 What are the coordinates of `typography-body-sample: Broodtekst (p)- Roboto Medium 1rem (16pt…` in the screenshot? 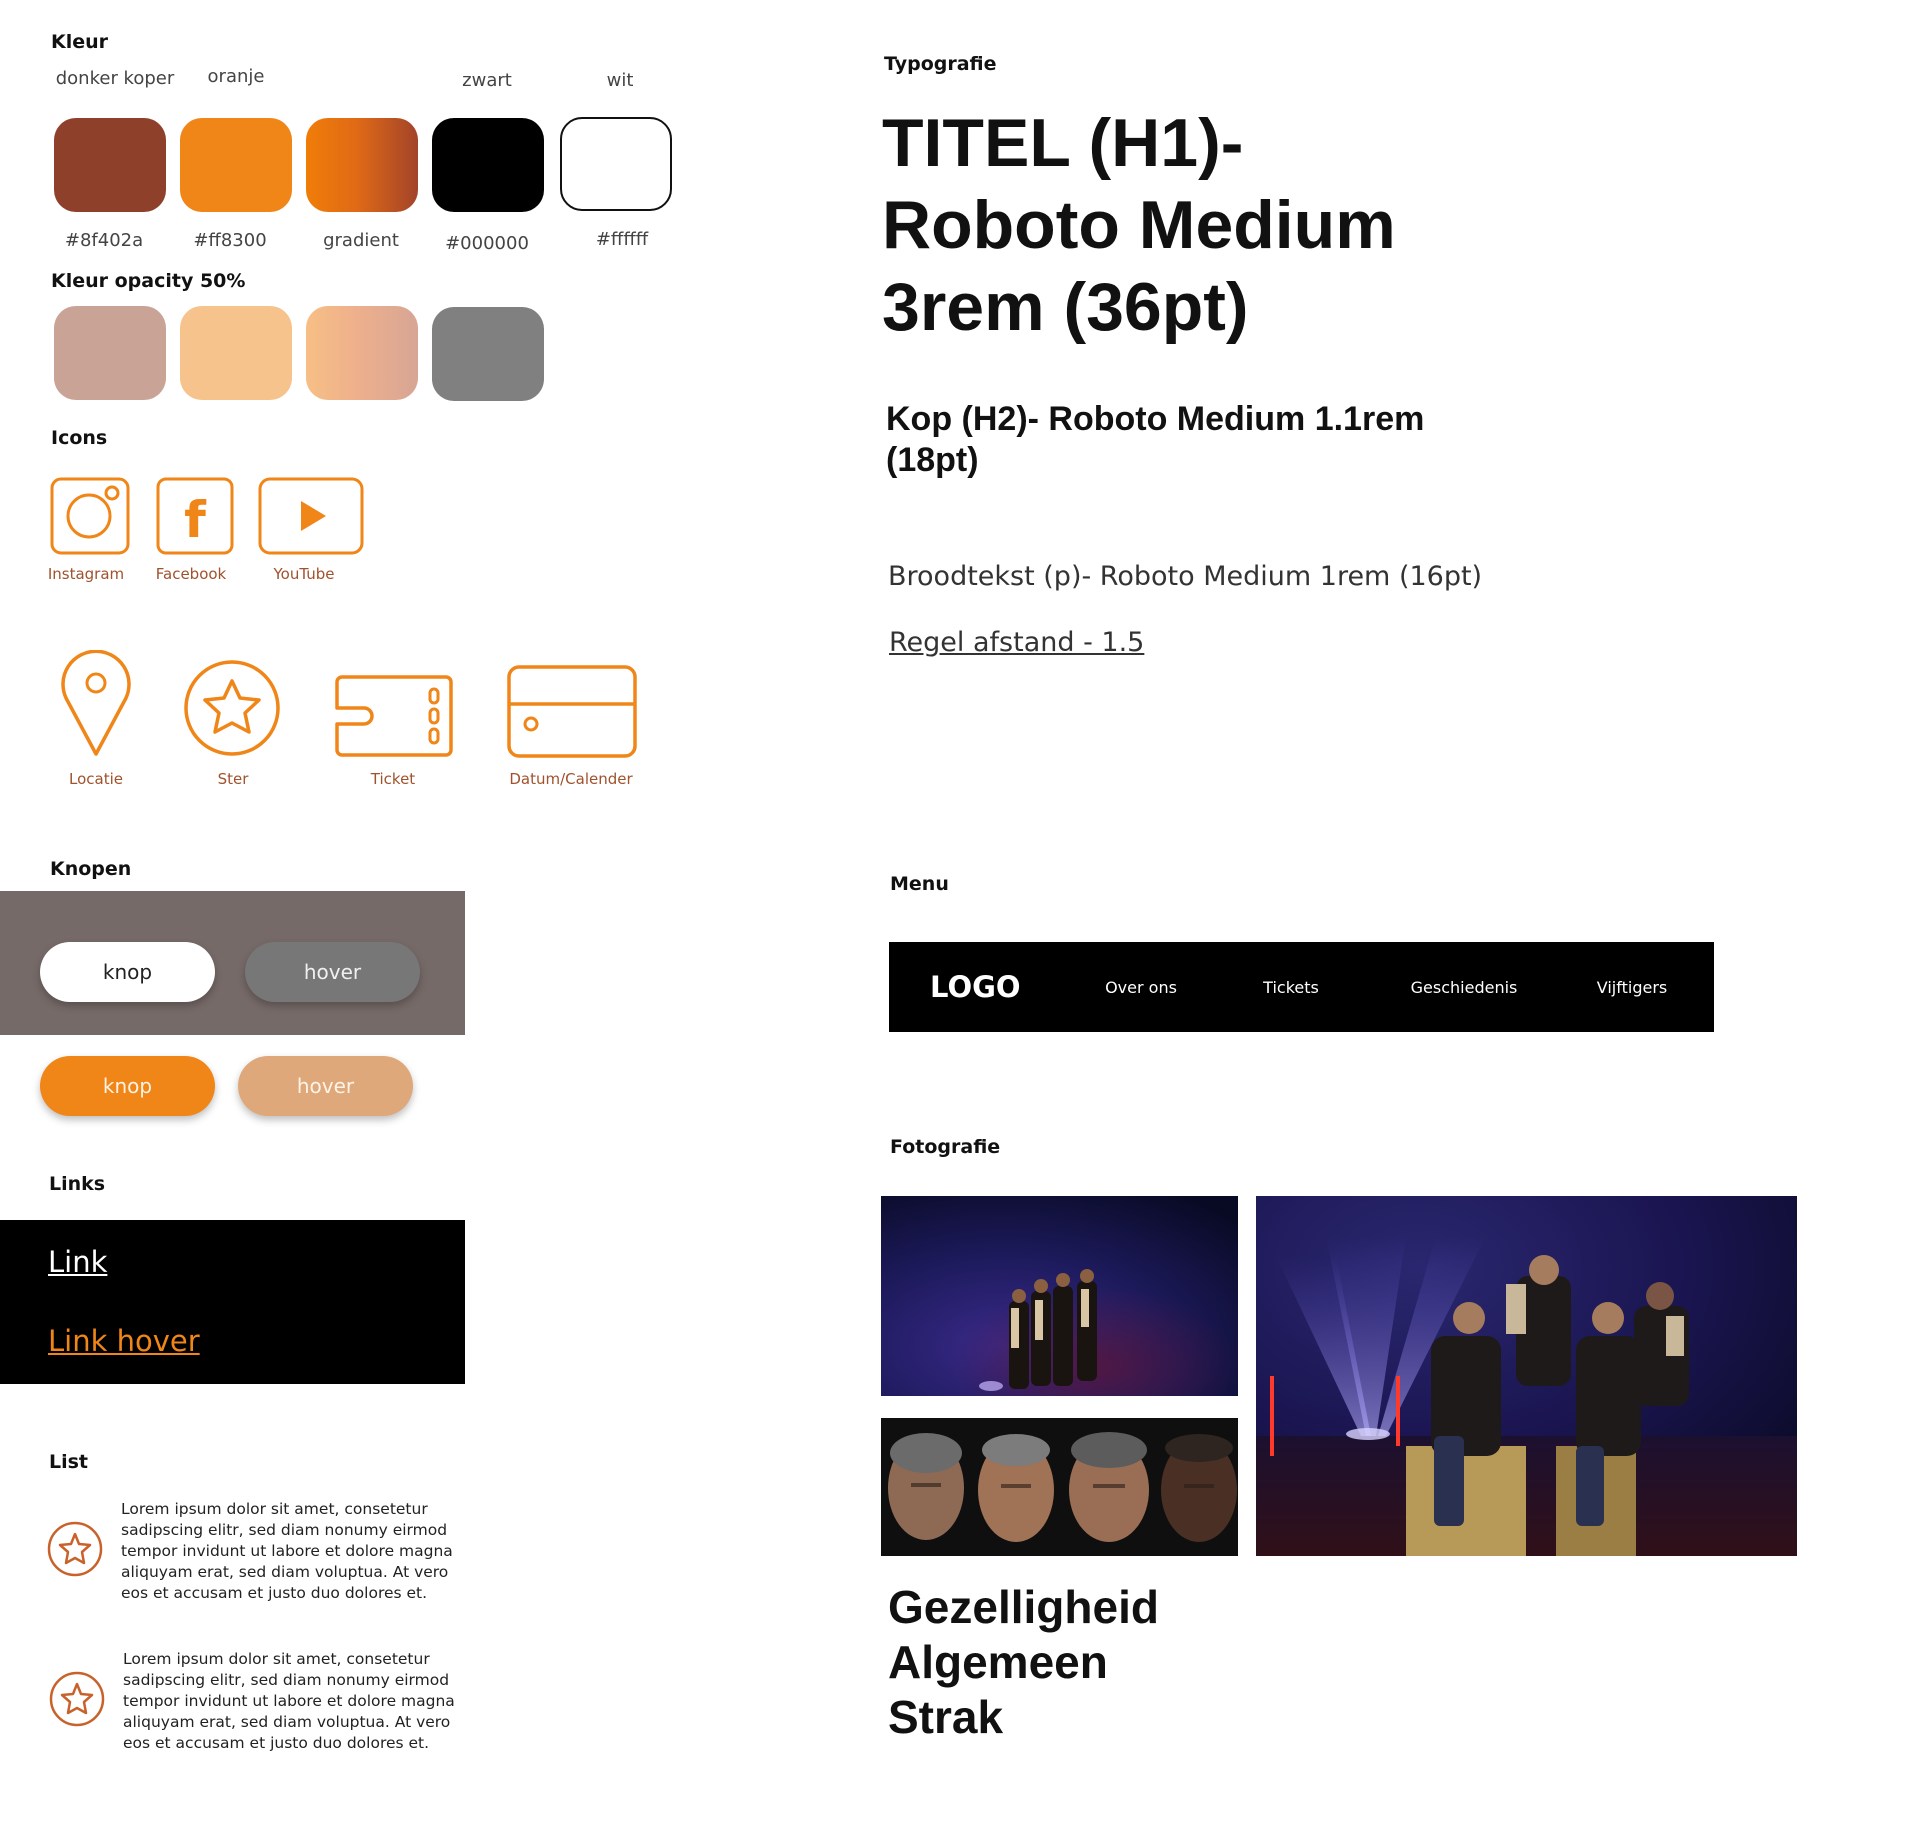 It's located at (1185, 576).